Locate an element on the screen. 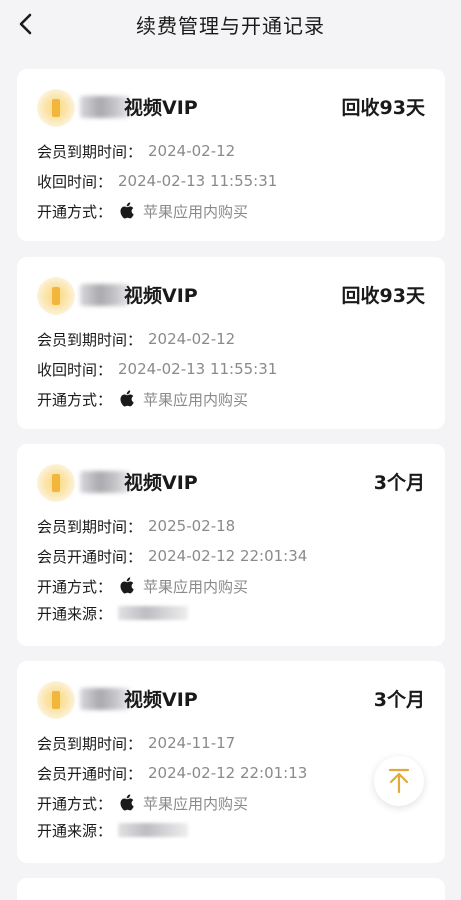 The height and width of the screenshot is (900, 461). back-button is located at coordinates (26, 24).